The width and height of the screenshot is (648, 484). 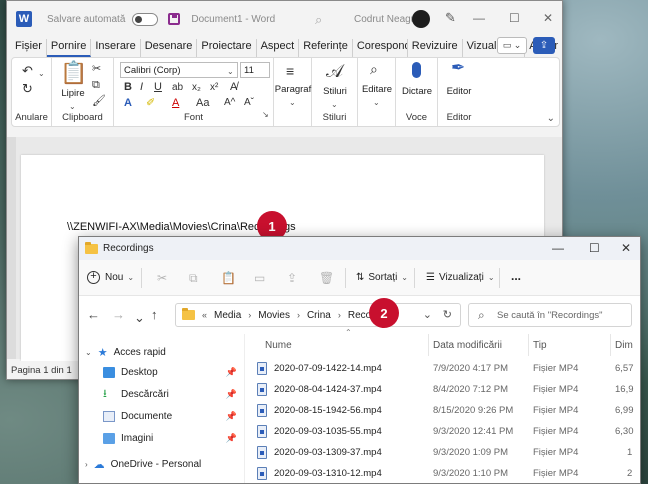 I want to click on paste-icon: 📋, so click(x=228, y=278).